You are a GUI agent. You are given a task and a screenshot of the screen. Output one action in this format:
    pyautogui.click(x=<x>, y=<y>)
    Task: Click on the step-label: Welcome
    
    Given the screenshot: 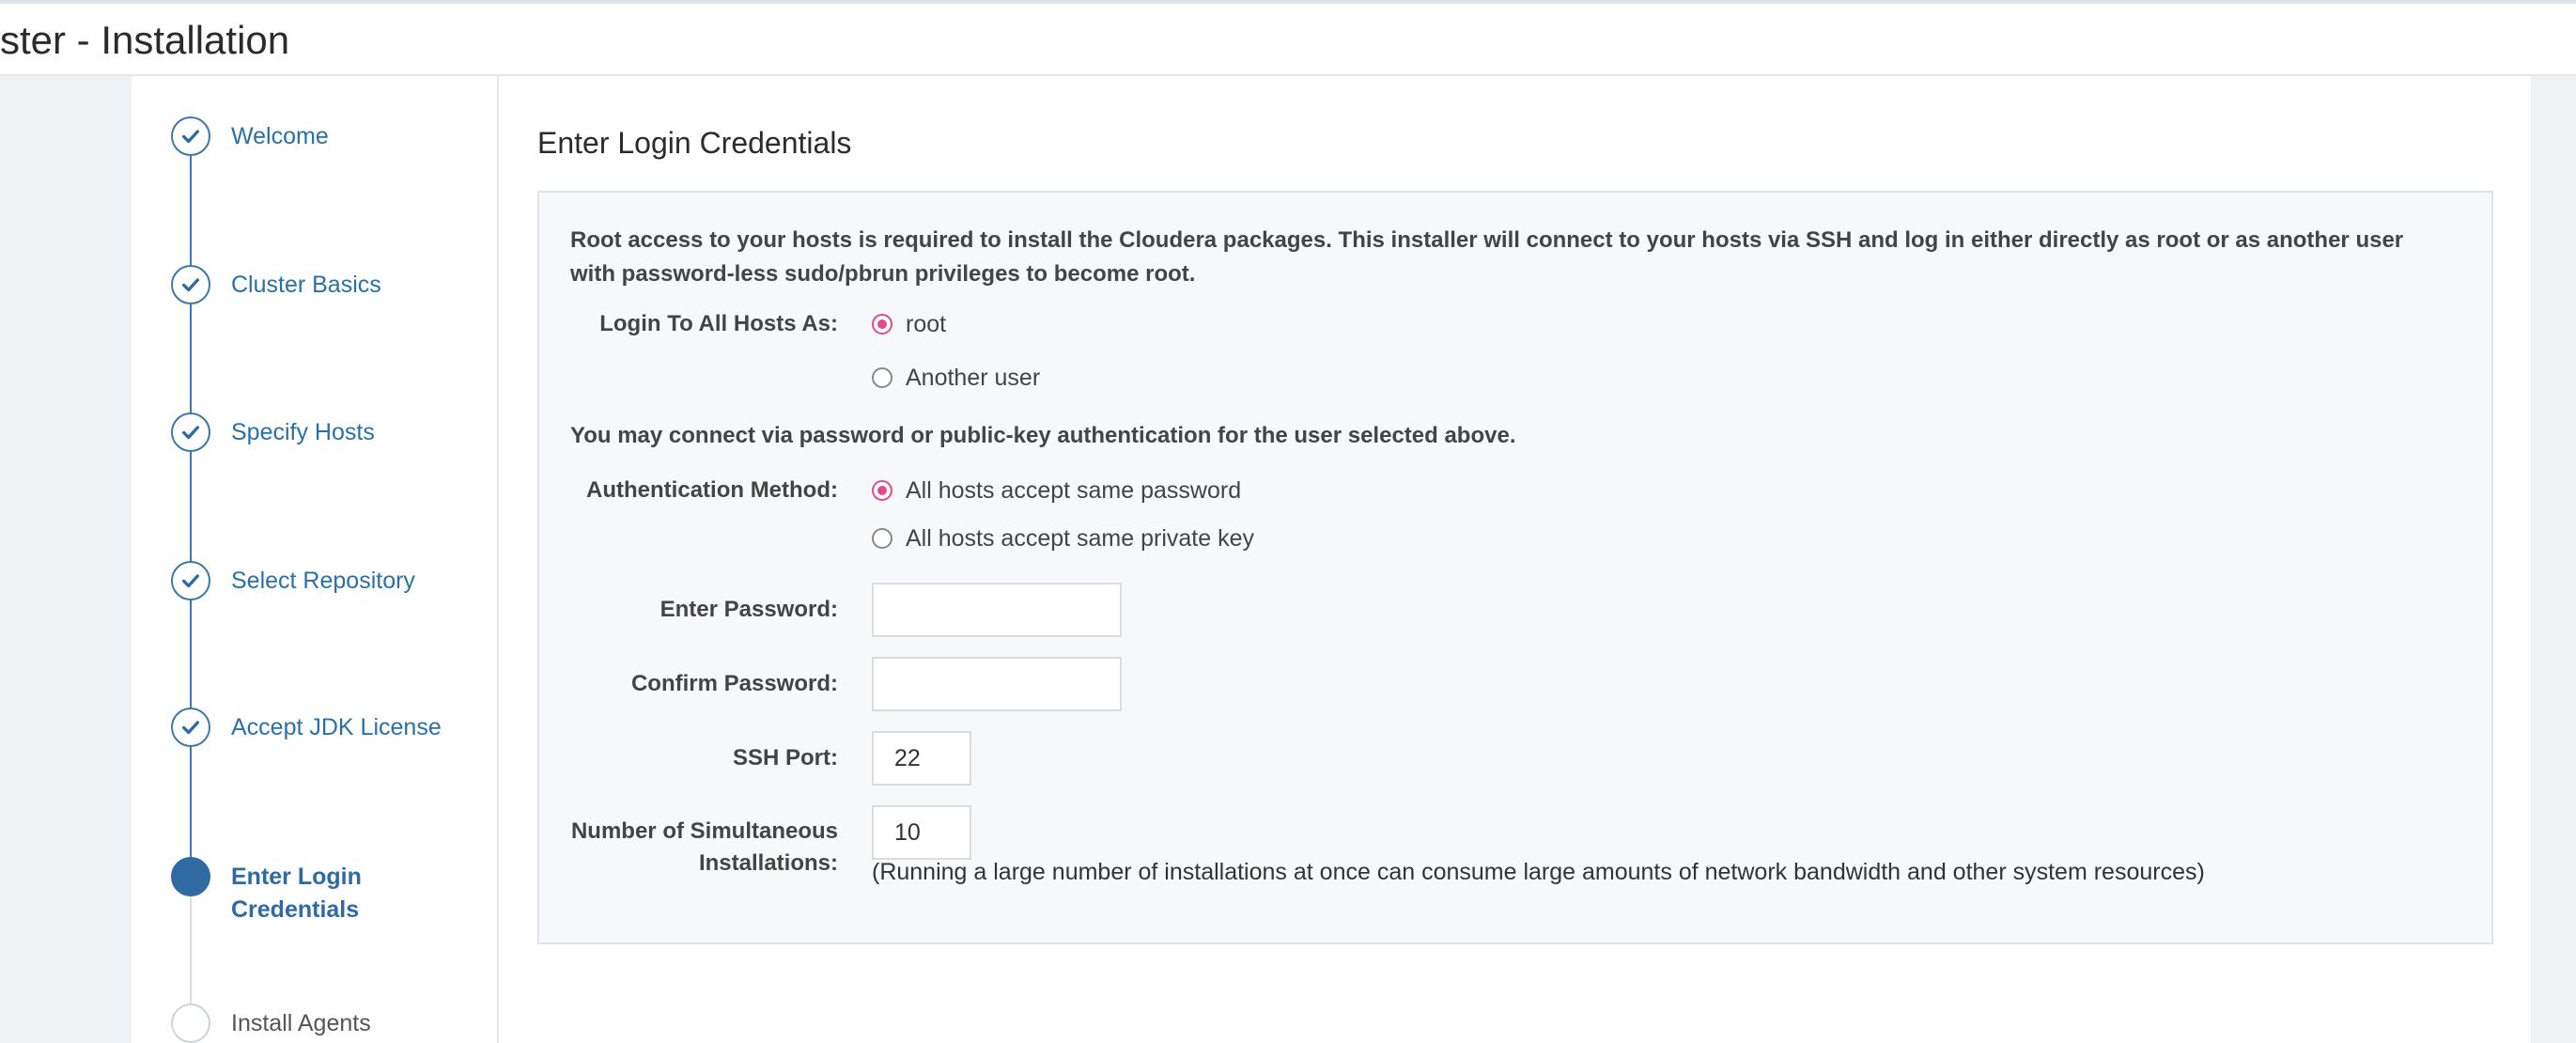 What is the action you would take?
    pyautogui.click(x=280, y=136)
    